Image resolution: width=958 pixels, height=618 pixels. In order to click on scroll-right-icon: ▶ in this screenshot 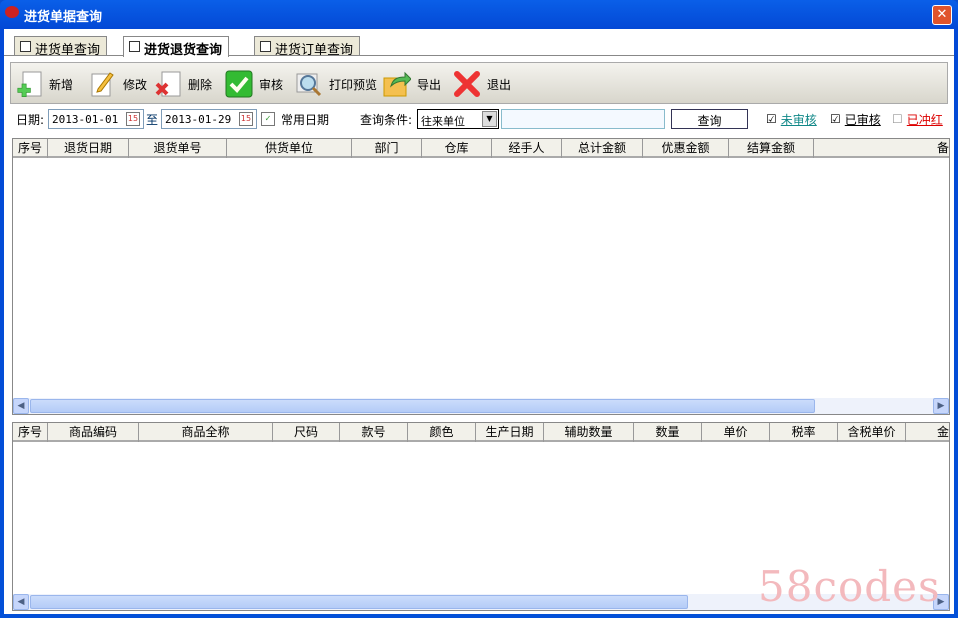, I will do `click(941, 406)`.